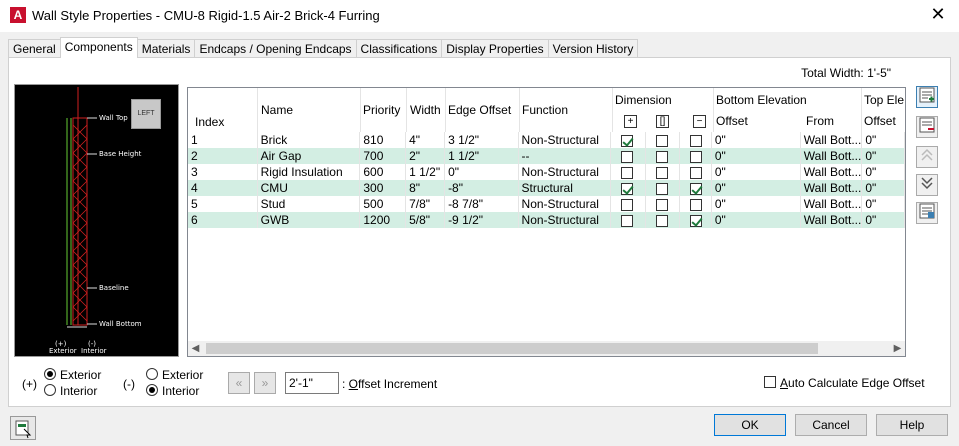  What do you see at coordinates (770, 382) in the screenshot?
I see `auto-calculate-checkbox` at bounding box center [770, 382].